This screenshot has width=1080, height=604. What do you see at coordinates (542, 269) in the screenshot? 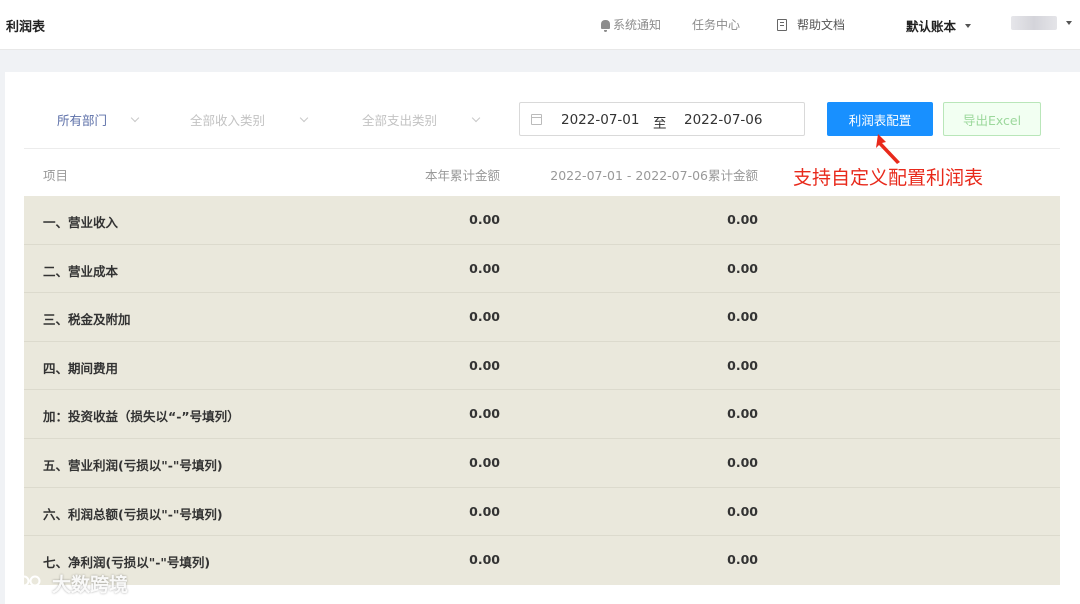
I see `table-row: 二、营业成本 0.00 0.00` at bounding box center [542, 269].